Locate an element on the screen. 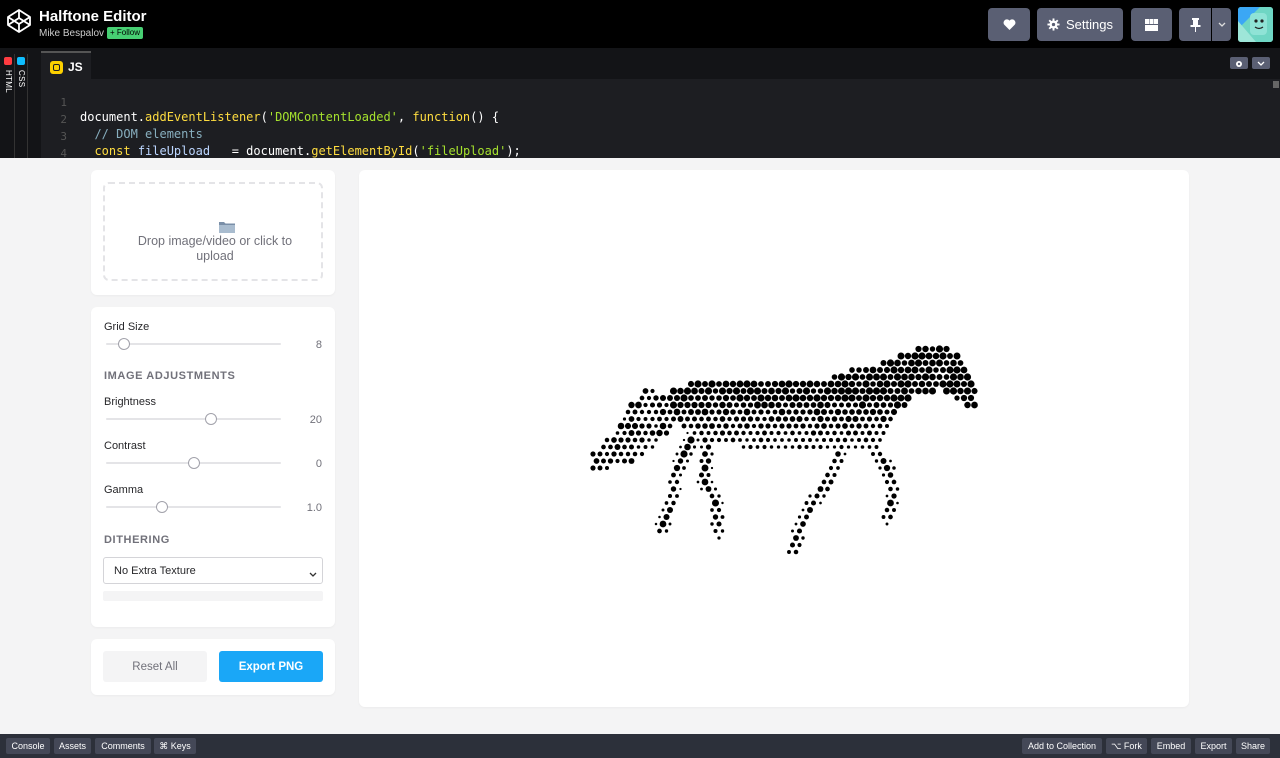 The image size is (1280, 758). comments-button: Comments is located at coordinates (123, 746).